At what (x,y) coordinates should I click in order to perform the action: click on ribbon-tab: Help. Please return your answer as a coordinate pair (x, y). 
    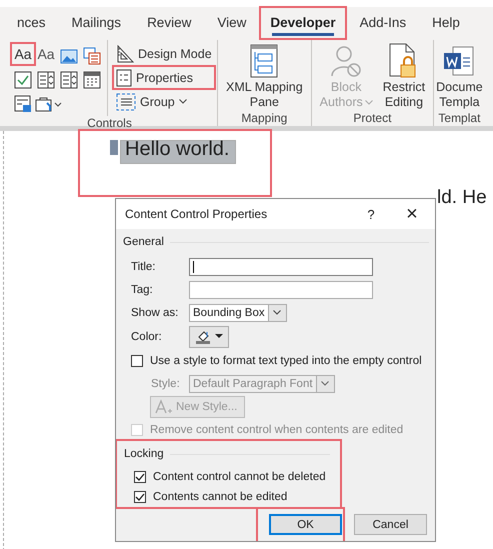
    Looking at the image, I should click on (446, 22).